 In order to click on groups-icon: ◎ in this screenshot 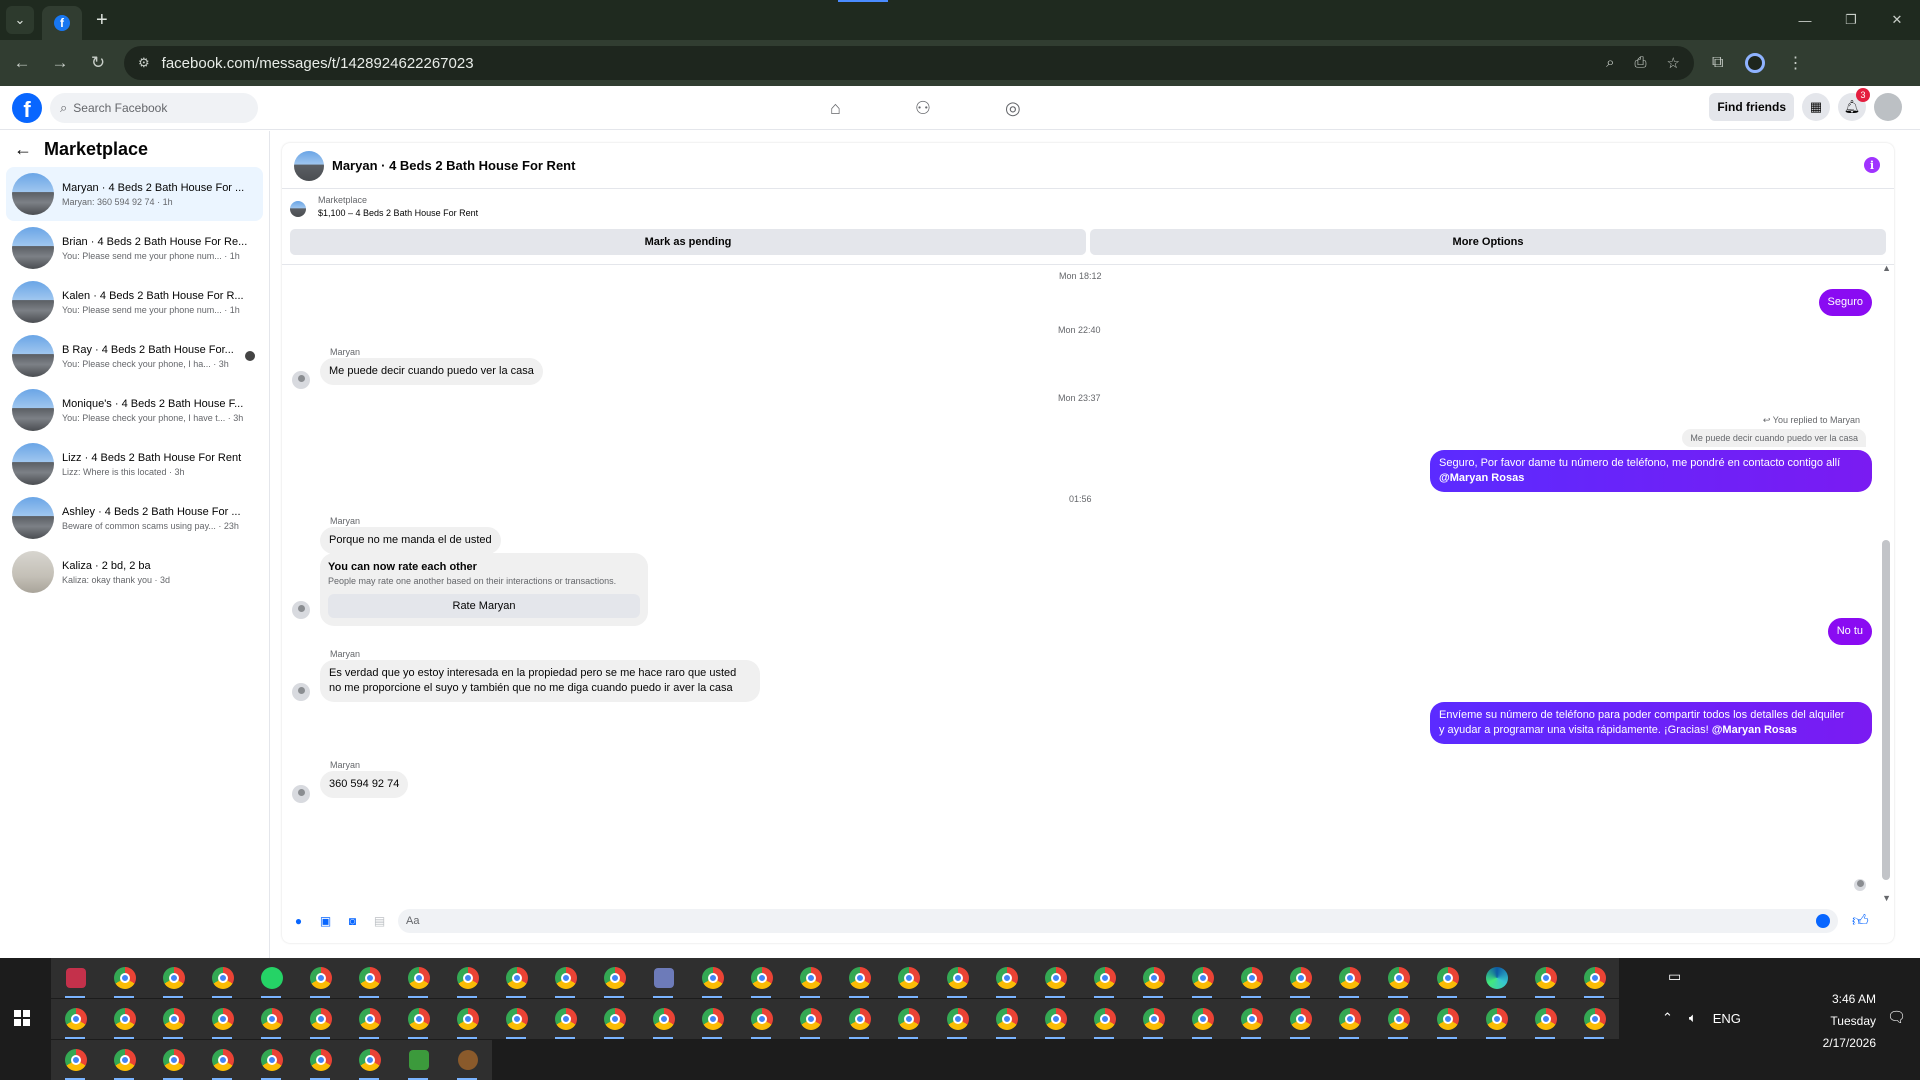, I will do `click(1013, 108)`.